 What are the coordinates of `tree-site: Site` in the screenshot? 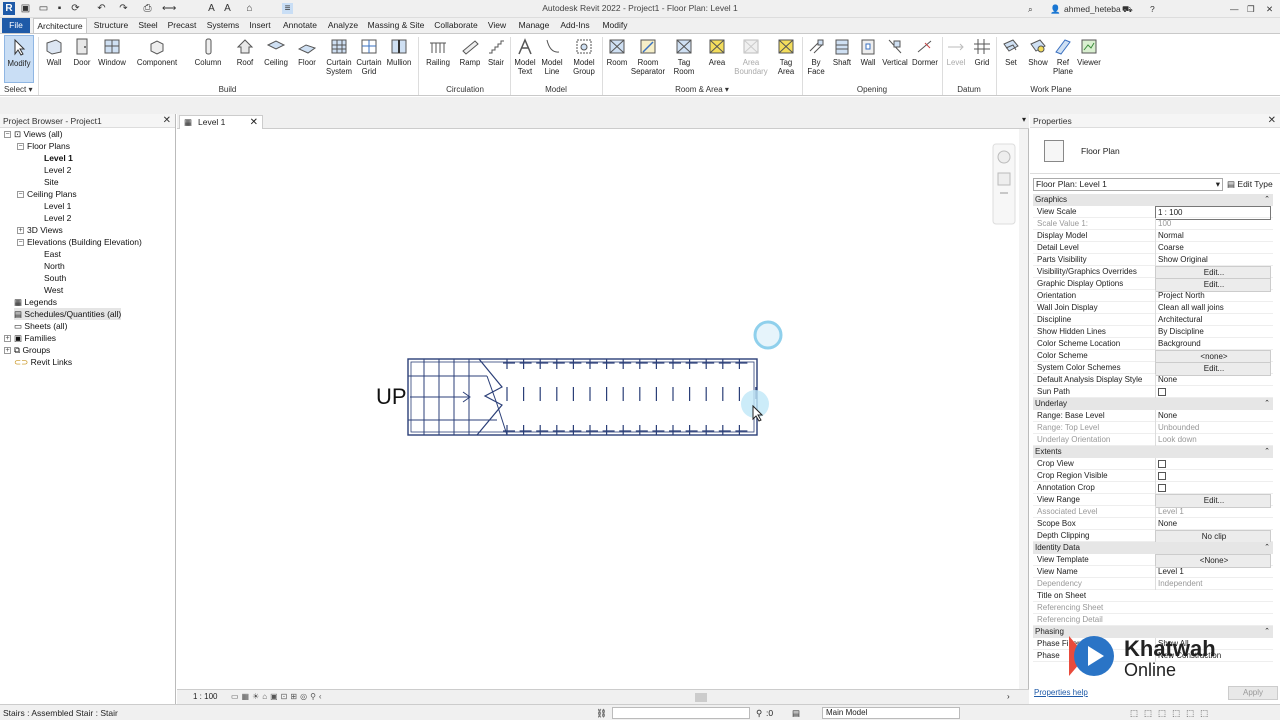 It's located at (51, 182).